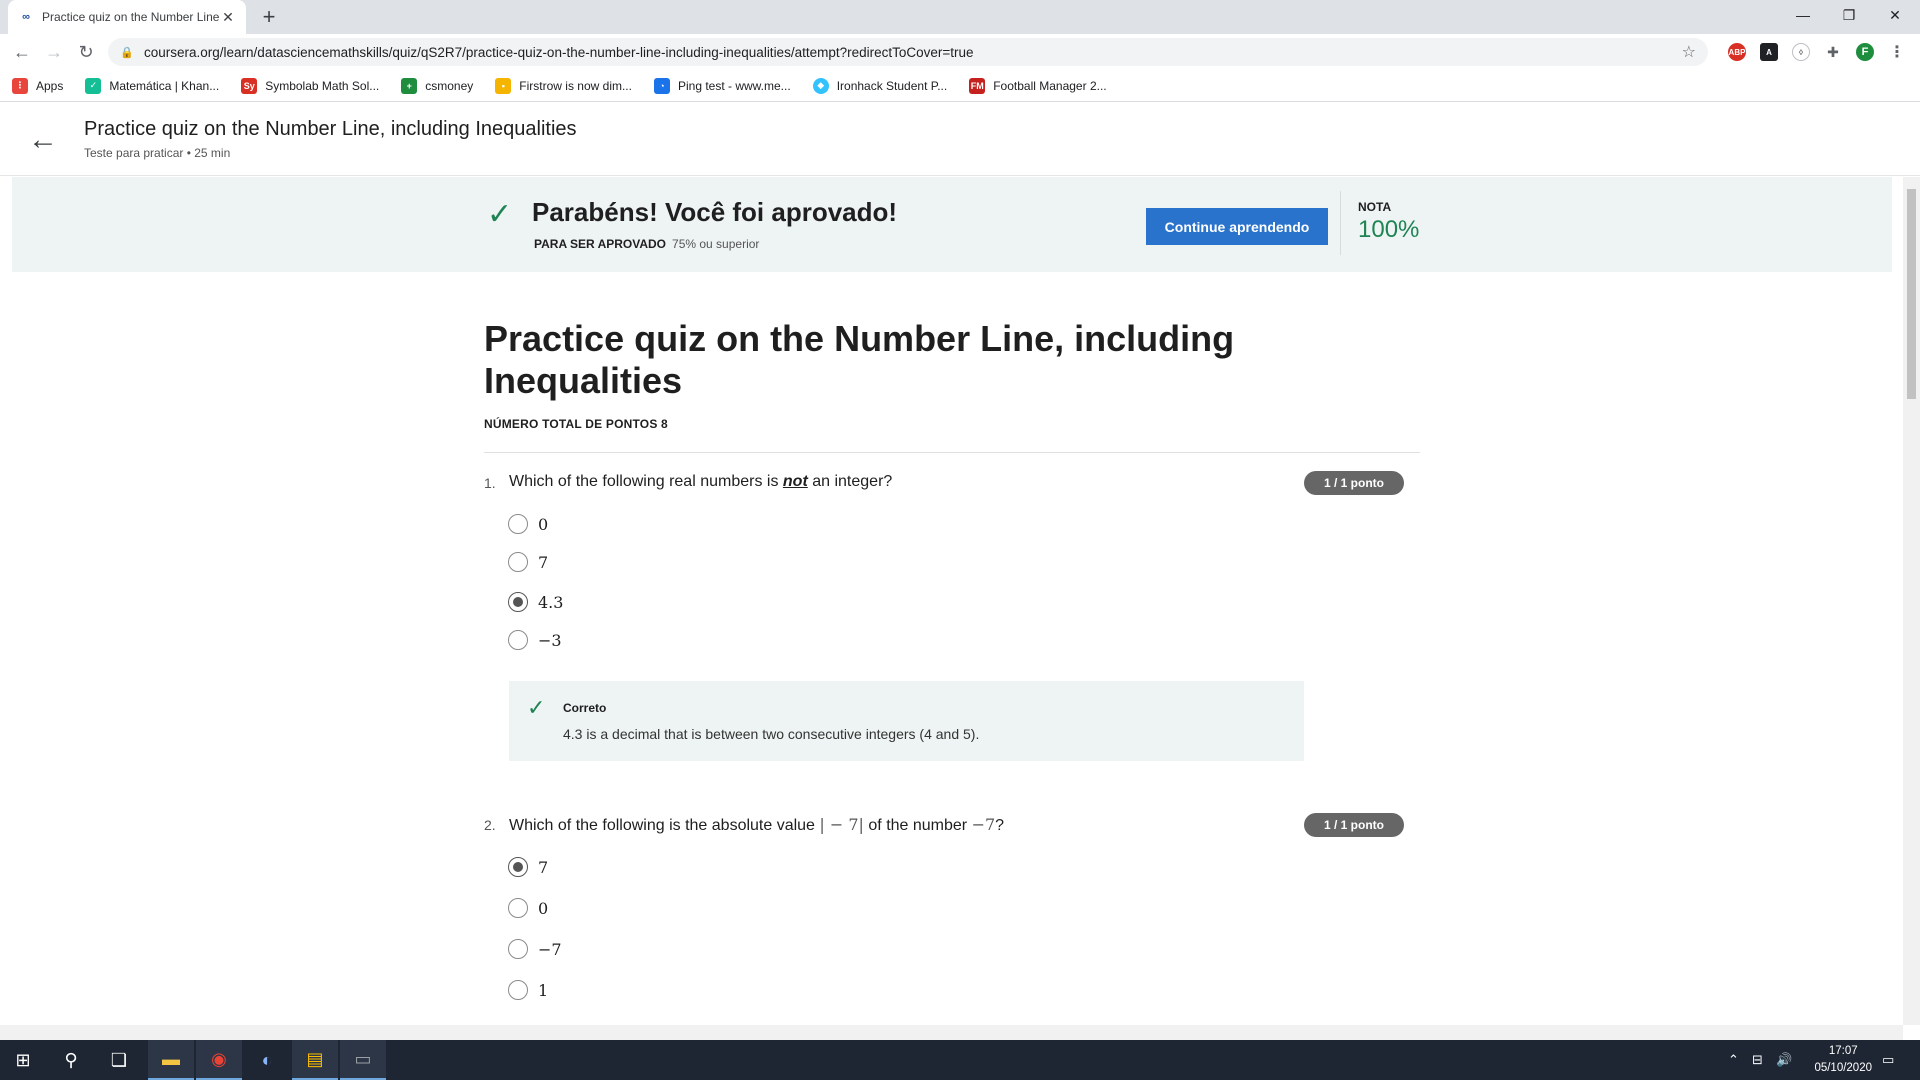 The height and width of the screenshot is (1080, 1920). Describe the element at coordinates (71, 1060) in the screenshot. I see `search-icon: ⚲` at that location.